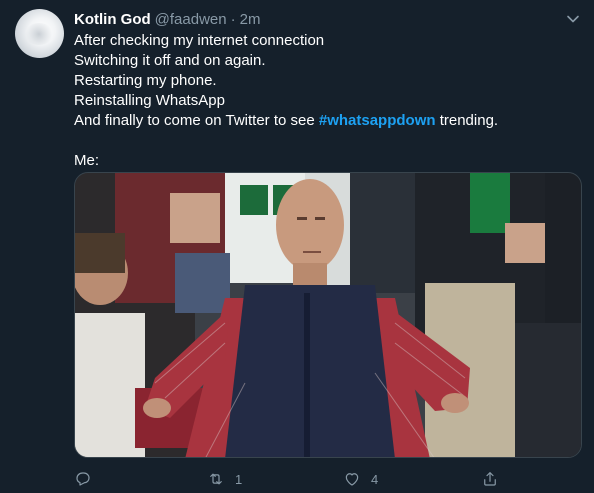 The image size is (594, 493). I want to click on tweet-line: Switching it off and on again., so click(170, 60).